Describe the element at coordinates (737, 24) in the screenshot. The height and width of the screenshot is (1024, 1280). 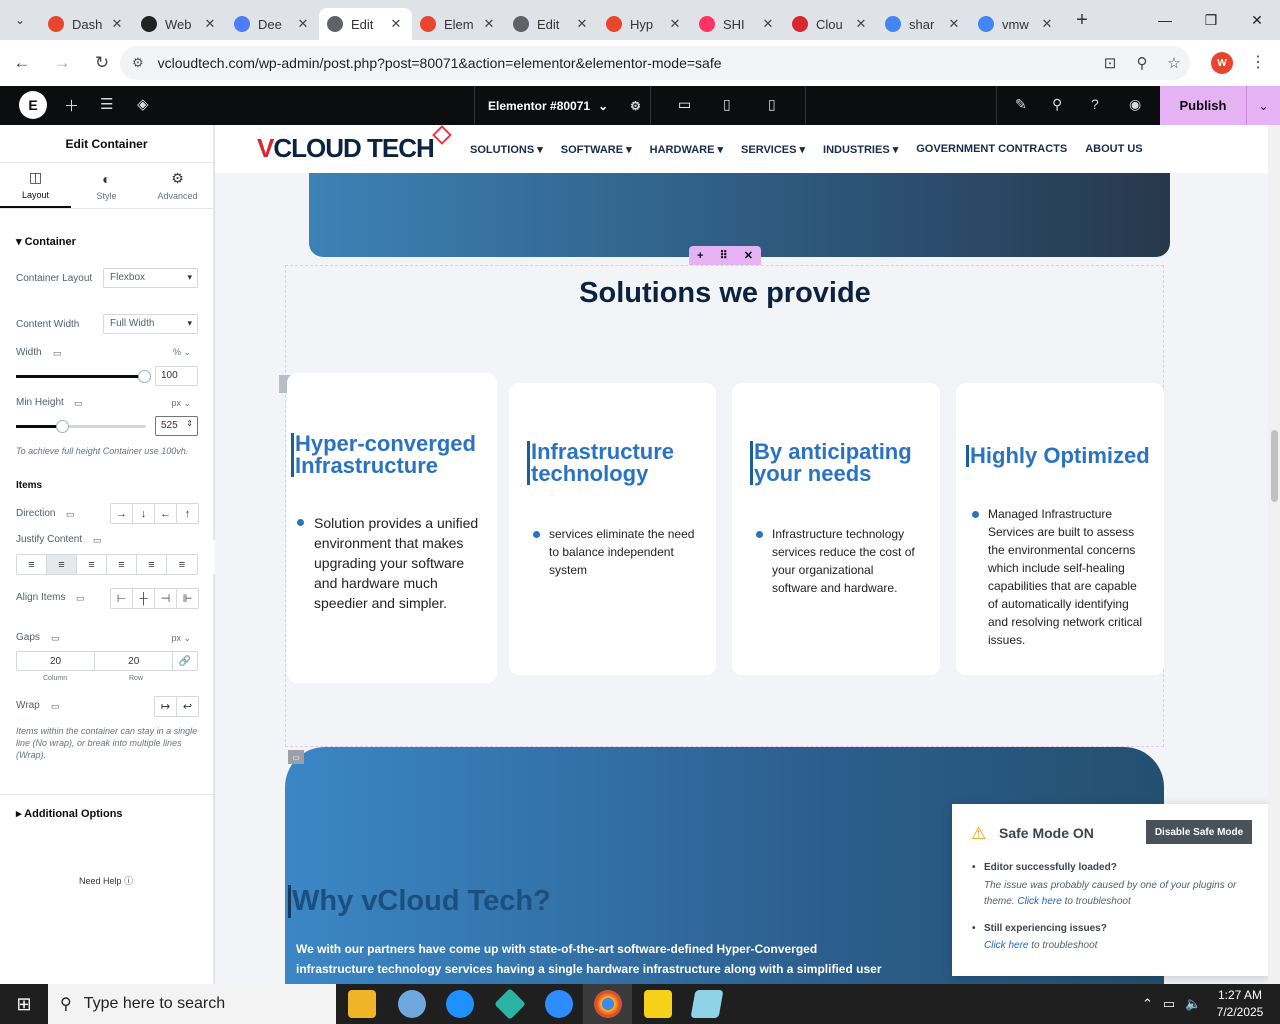
I see `browser-tab: SHI ✕` at that location.